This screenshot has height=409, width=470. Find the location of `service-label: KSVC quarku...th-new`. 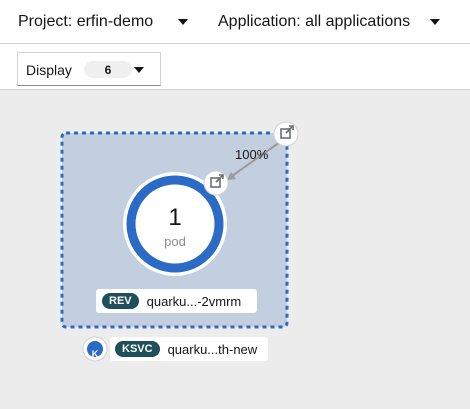

service-label: KSVC quarku...th-new is located at coordinates (189, 349).